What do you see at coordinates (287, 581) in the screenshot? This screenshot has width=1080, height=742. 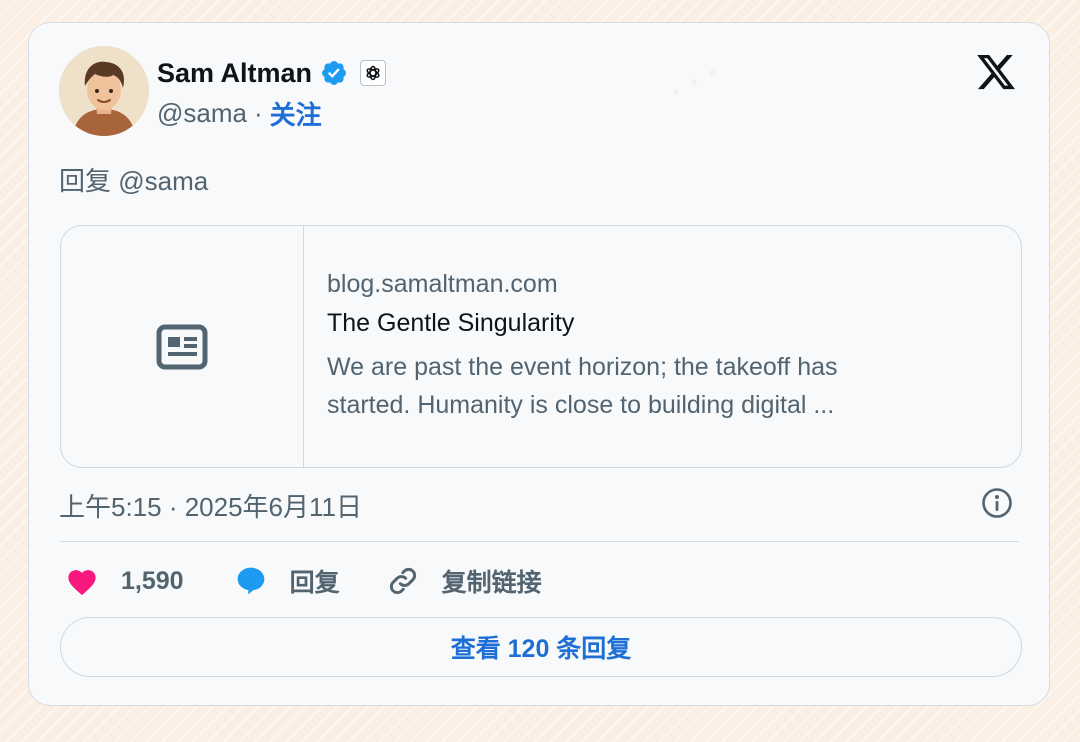 I see `reply-button: 回复` at bounding box center [287, 581].